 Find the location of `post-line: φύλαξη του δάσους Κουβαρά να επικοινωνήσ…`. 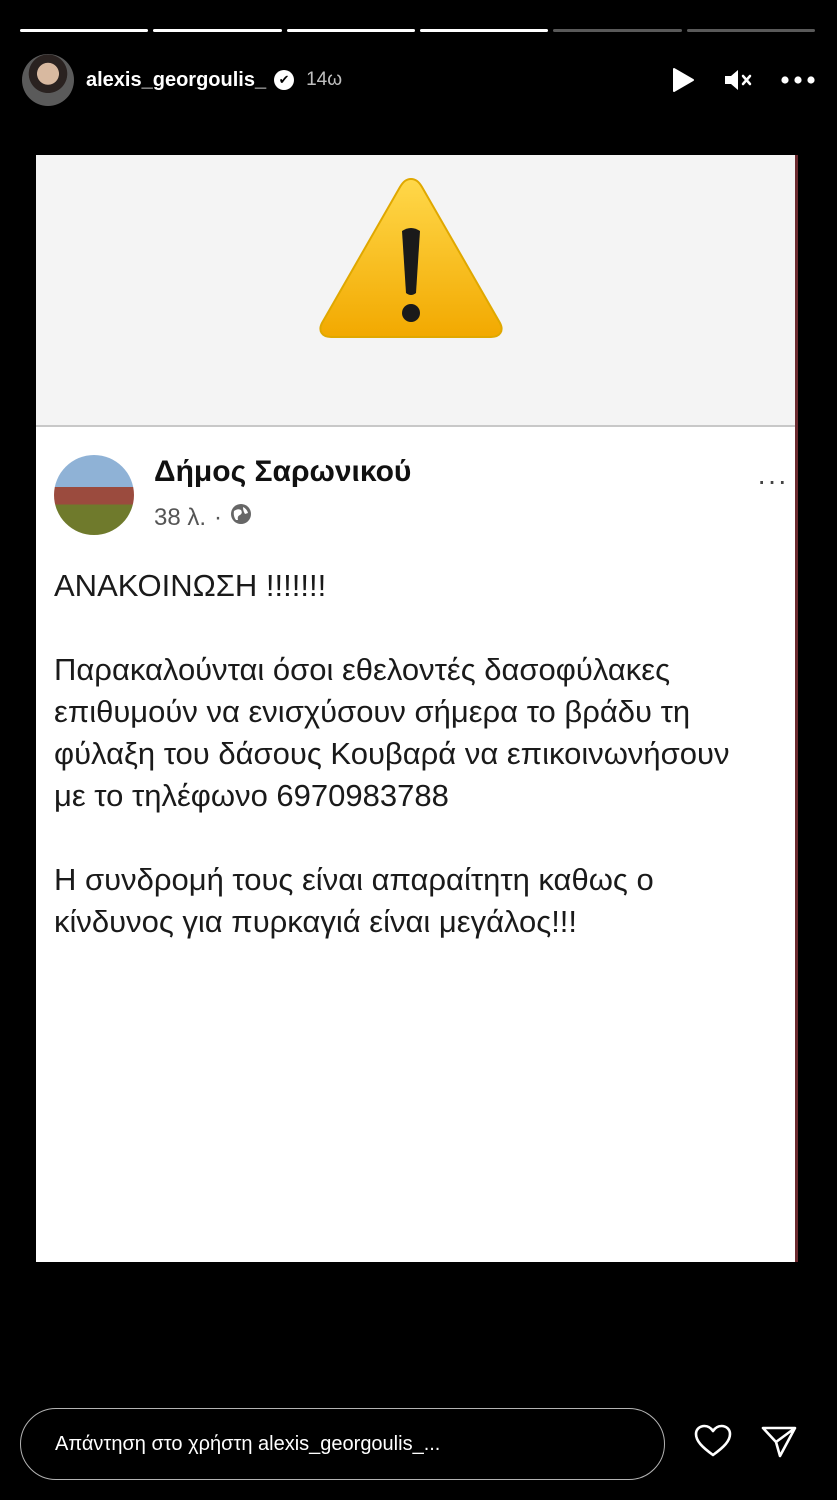

post-line: φύλαξη του δάσους Κουβαρά να επικοινωνήσ… is located at coordinates (392, 753).